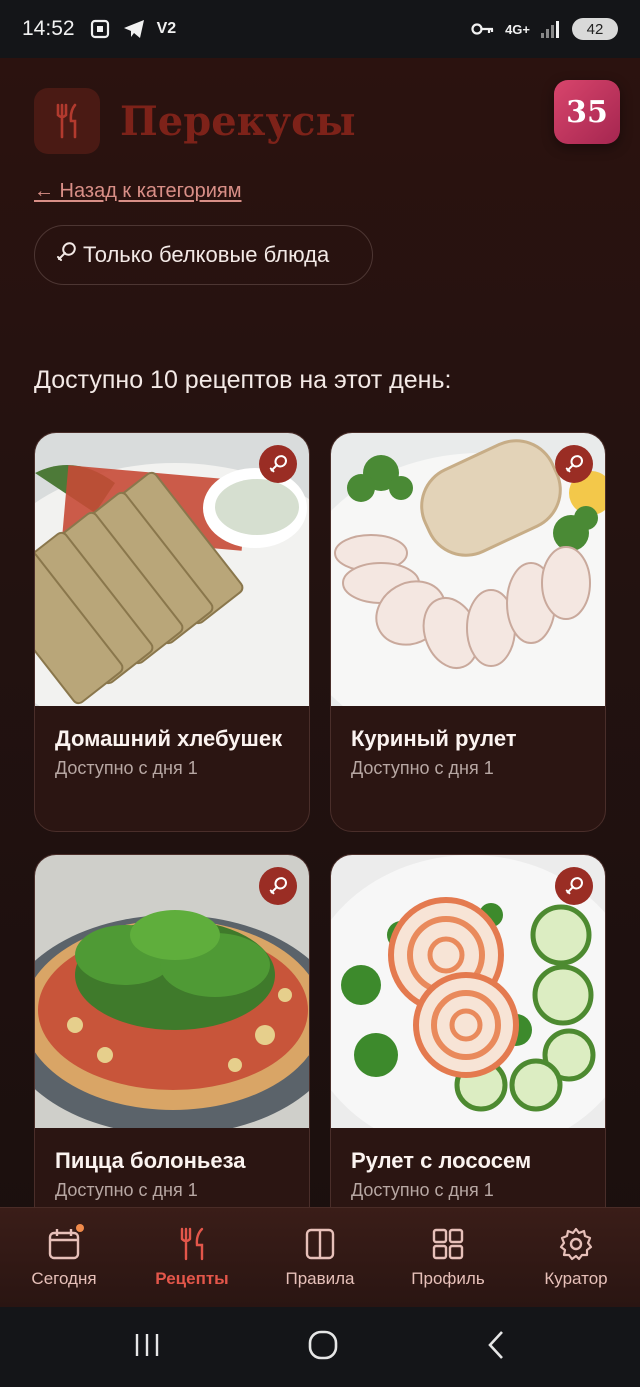 This screenshot has height=1387, width=640. I want to click on nav-recipes: Рецепты, so click(192, 1258).